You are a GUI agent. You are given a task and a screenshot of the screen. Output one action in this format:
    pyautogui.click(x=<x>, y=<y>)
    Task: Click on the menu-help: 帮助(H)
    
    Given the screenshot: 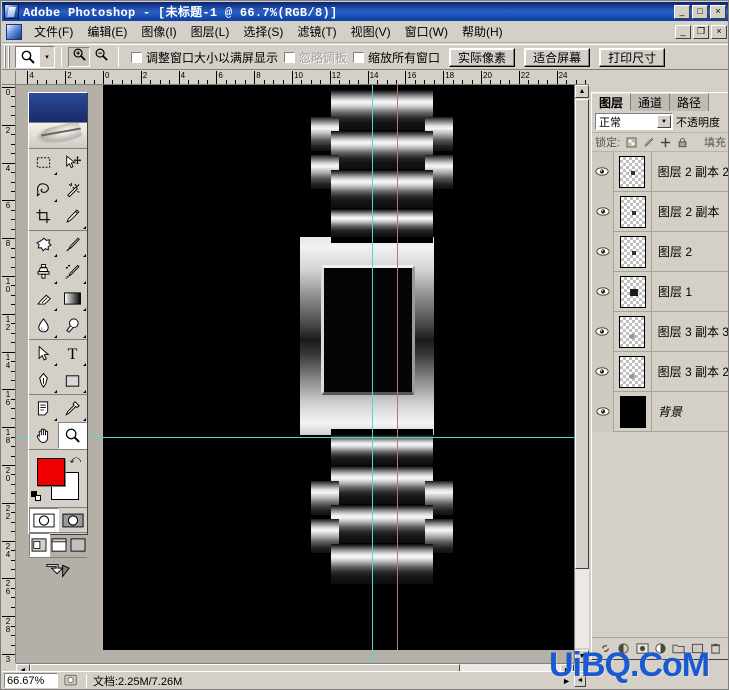 What is the action you would take?
    pyautogui.click(x=482, y=31)
    